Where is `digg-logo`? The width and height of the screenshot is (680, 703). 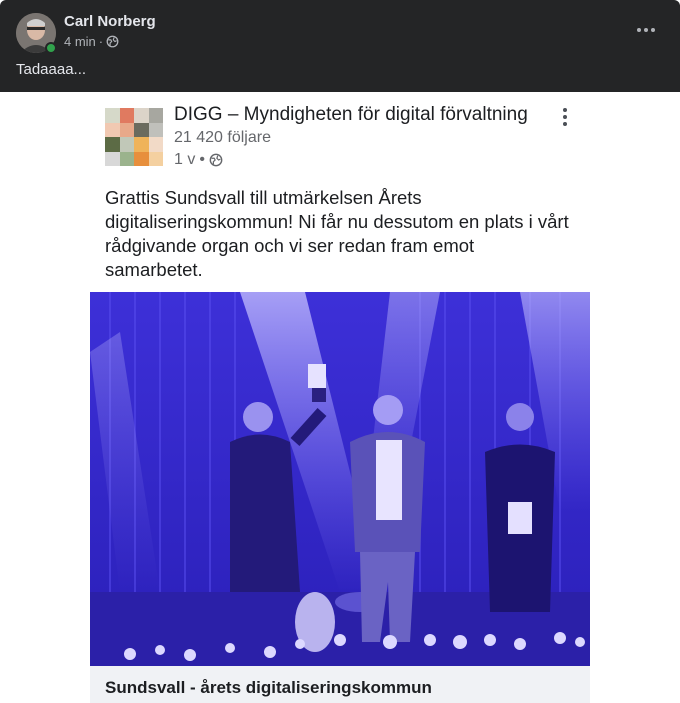 digg-logo is located at coordinates (134, 137).